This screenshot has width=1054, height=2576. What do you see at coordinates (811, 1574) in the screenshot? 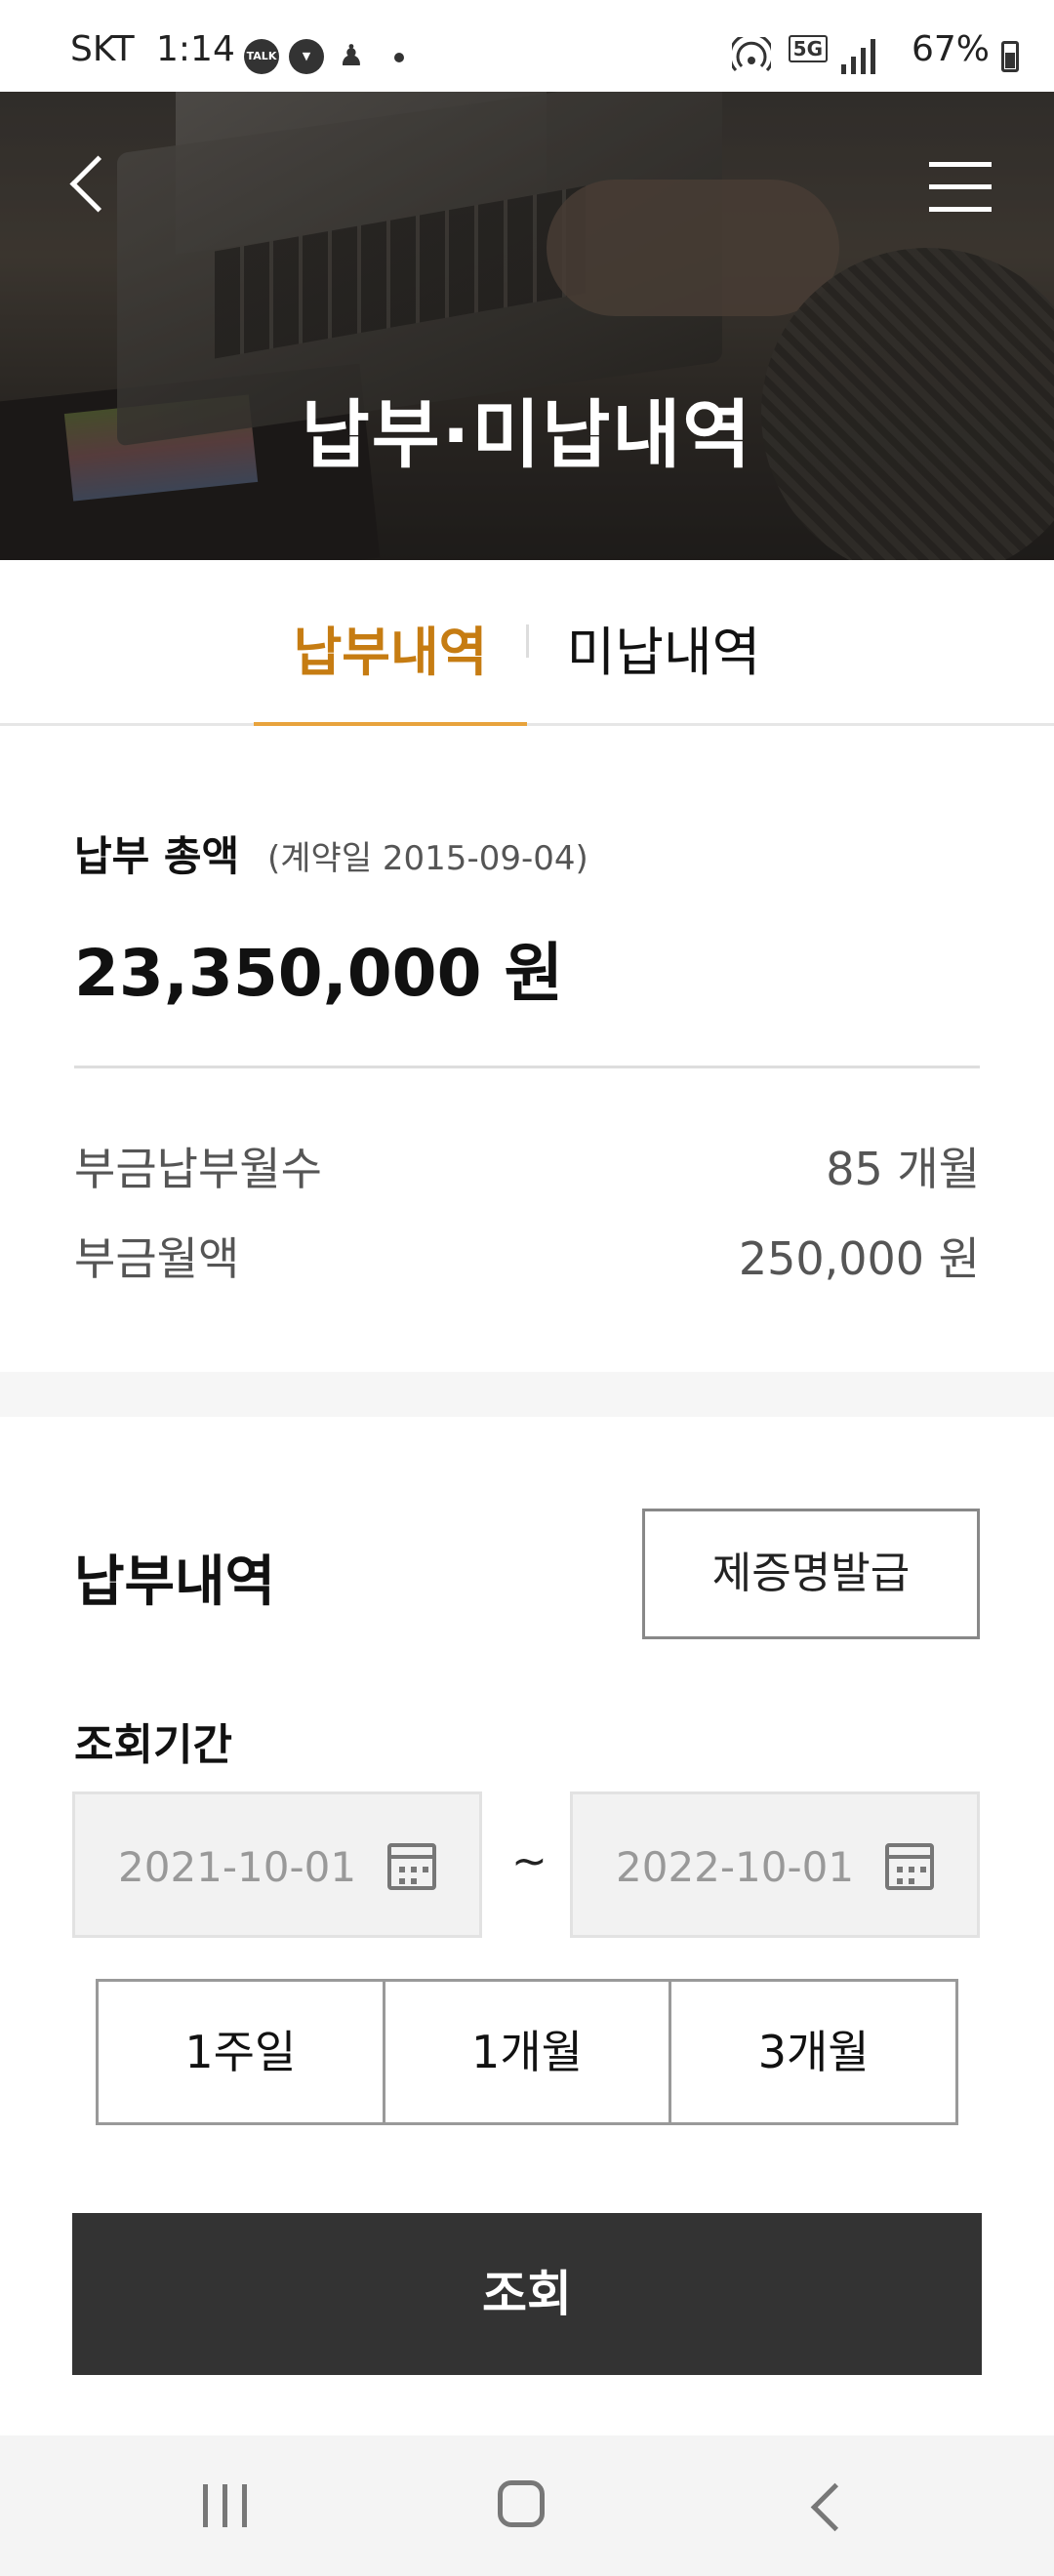
I see `certificate-issue-button: 제증명발급` at bounding box center [811, 1574].